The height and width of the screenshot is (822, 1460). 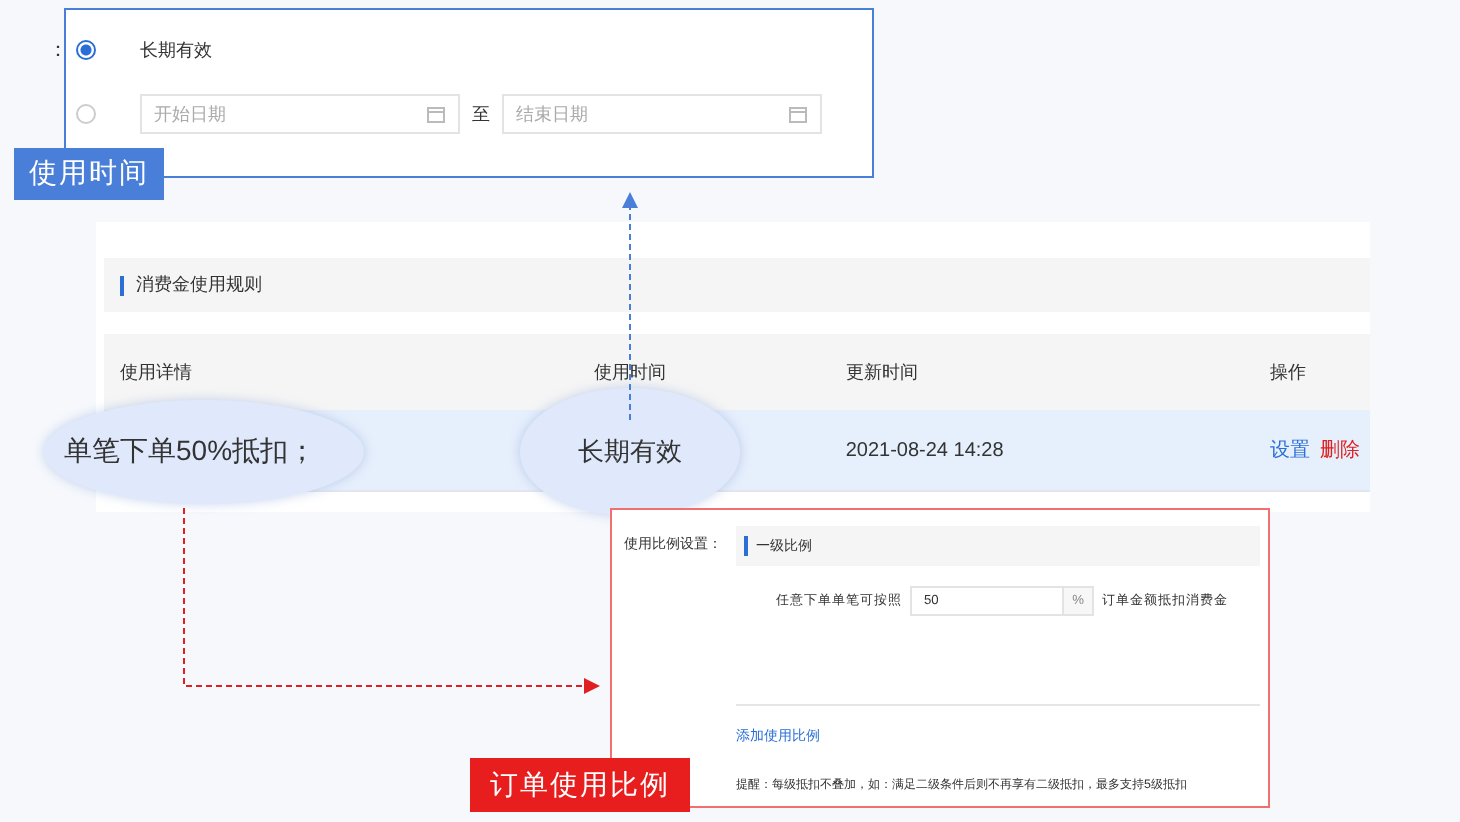 I want to click on action-link: 设置, so click(x=1290, y=450).